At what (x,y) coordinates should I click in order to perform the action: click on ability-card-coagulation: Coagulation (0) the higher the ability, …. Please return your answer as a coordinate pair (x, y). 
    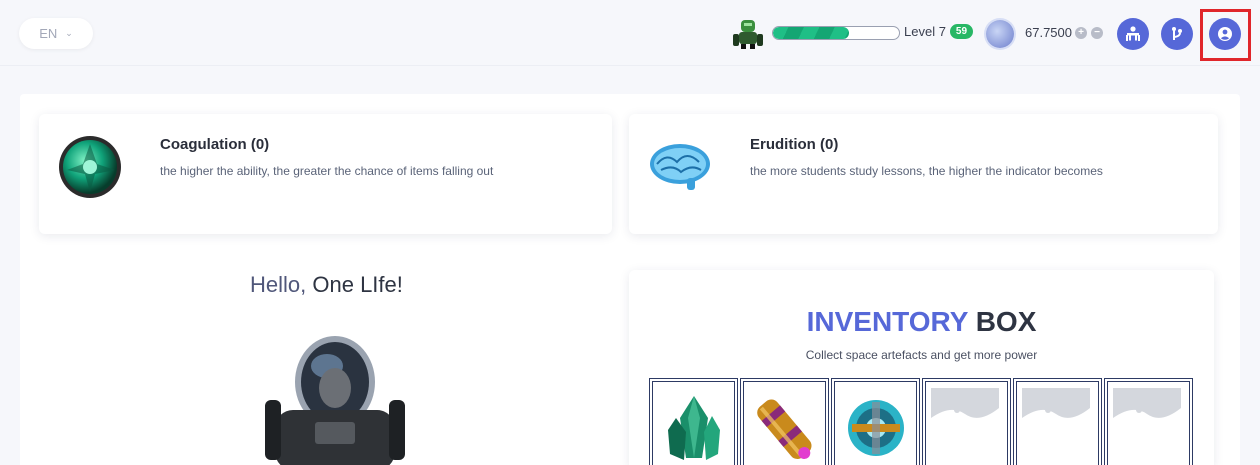
    Looking at the image, I should click on (325, 174).